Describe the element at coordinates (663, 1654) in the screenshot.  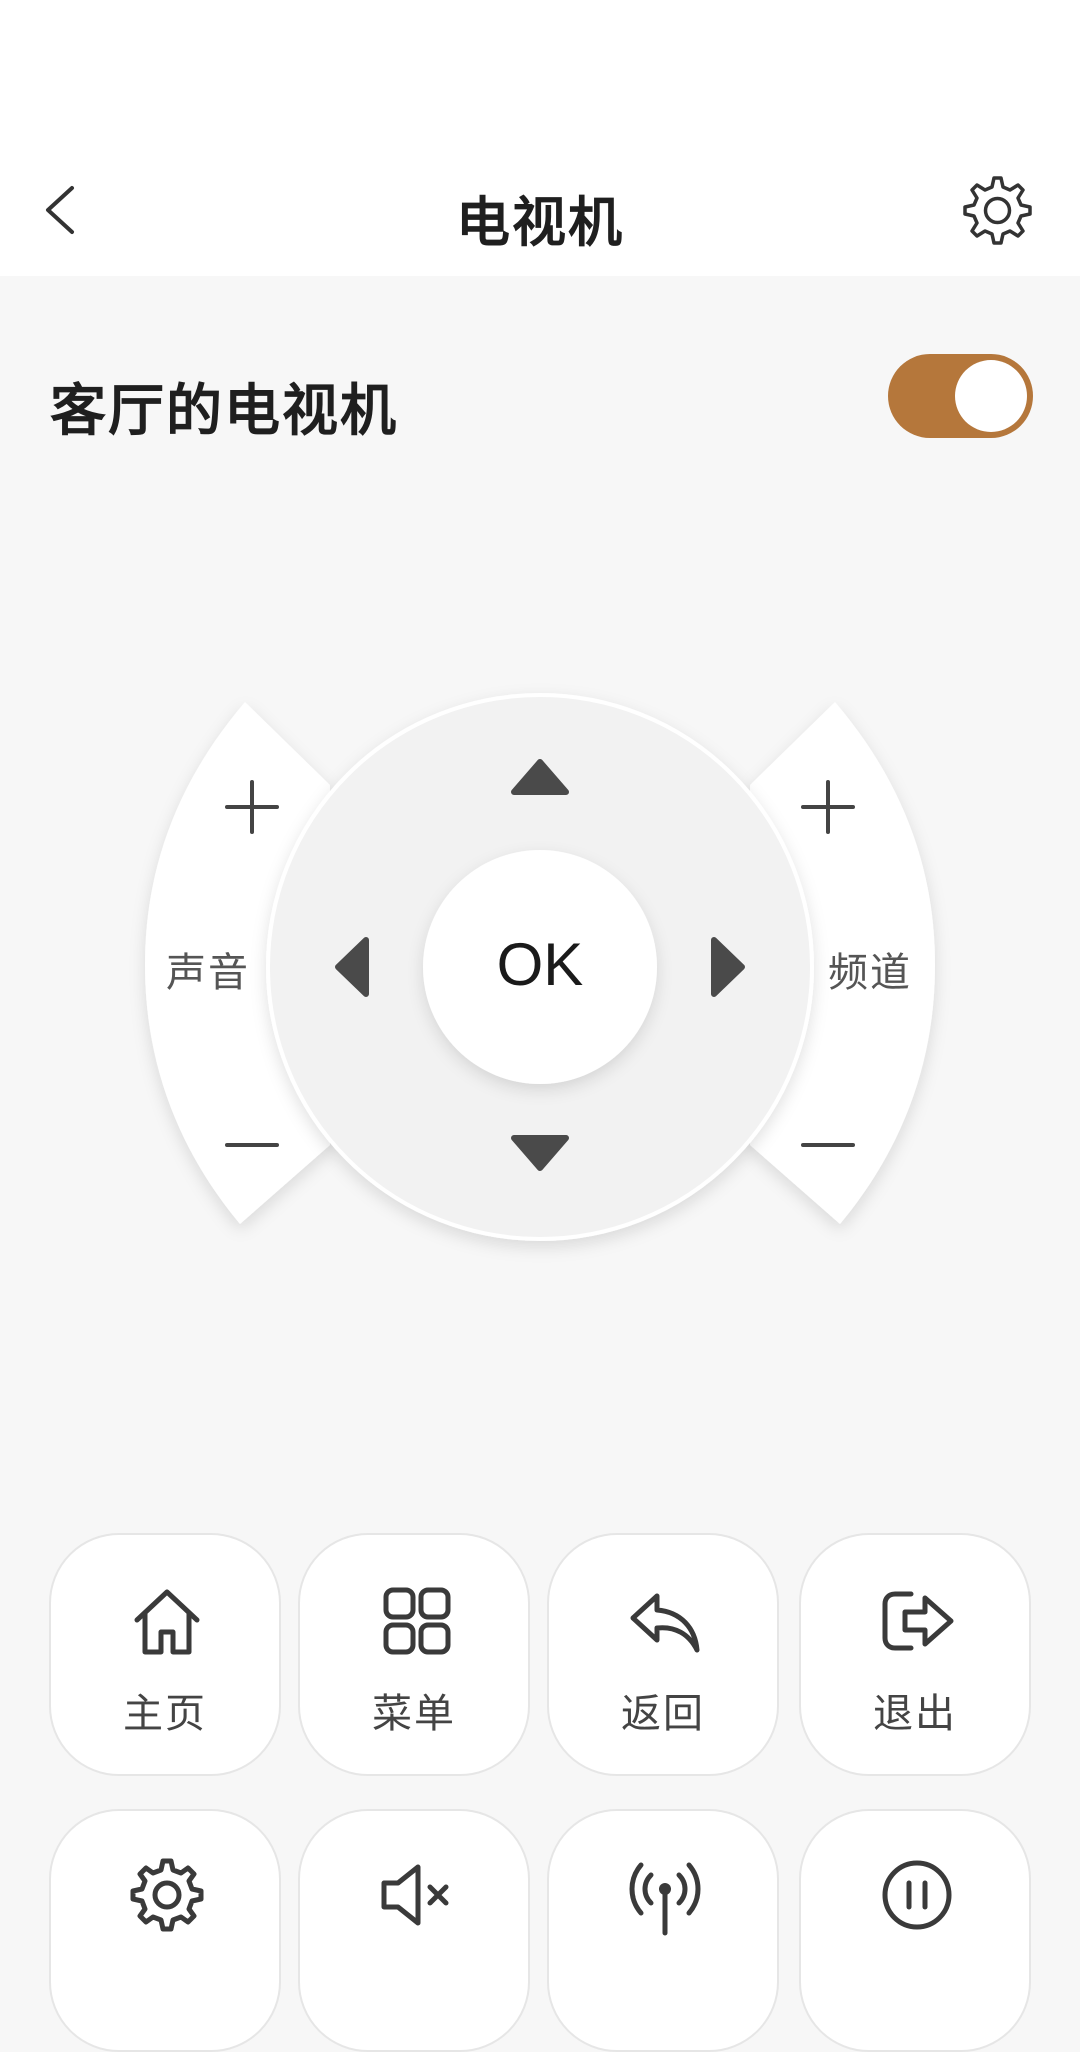
I see `return-button: 返回` at that location.